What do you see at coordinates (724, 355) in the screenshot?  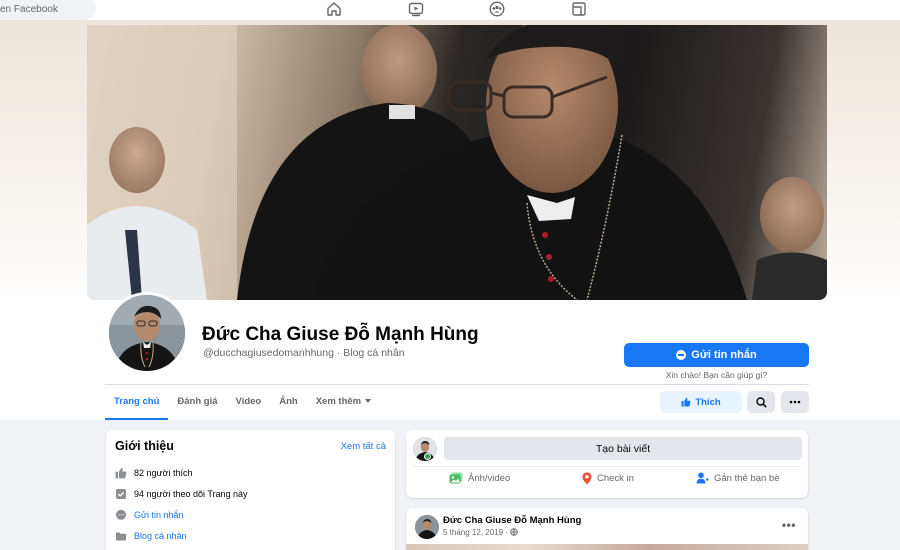 I see `send-message-label: Gửi tin nhắn` at bounding box center [724, 355].